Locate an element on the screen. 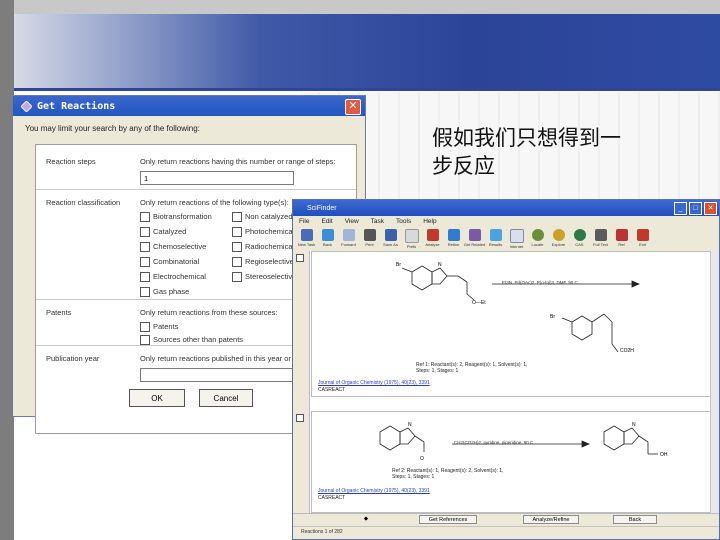 This screenshot has width=720, height=540. results-scrollbar is located at coordinates (714, 382).